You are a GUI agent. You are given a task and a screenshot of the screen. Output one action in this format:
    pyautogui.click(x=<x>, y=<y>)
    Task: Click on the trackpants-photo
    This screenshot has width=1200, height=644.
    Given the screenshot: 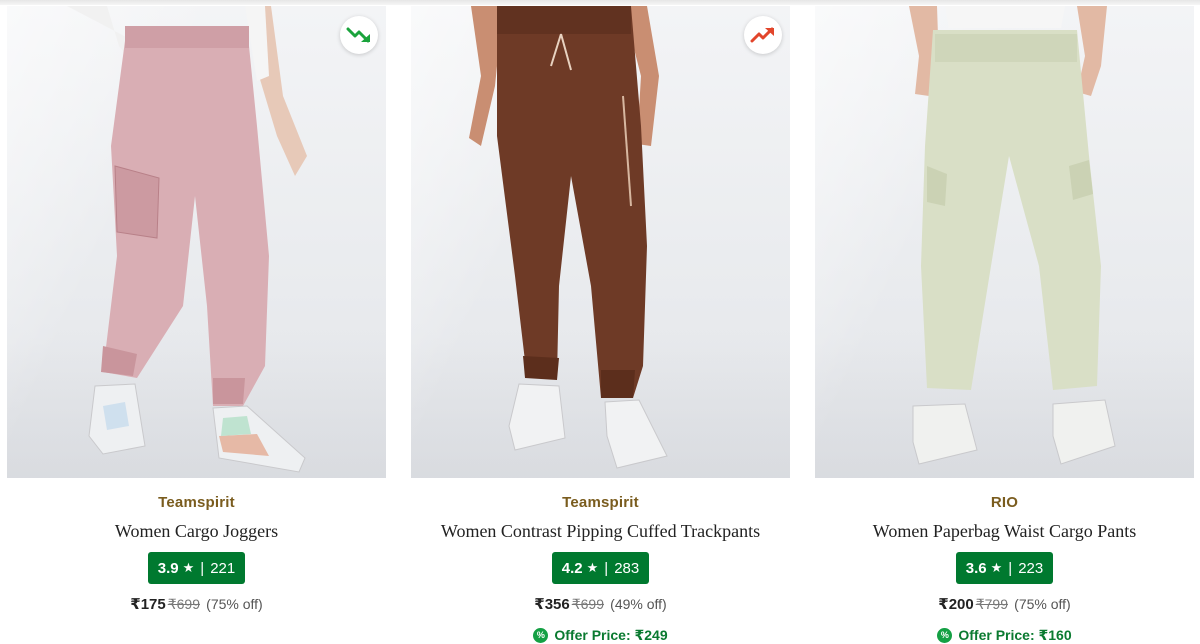 What is the action you would take?
    pyautogui.click(x=568, y=237)
    